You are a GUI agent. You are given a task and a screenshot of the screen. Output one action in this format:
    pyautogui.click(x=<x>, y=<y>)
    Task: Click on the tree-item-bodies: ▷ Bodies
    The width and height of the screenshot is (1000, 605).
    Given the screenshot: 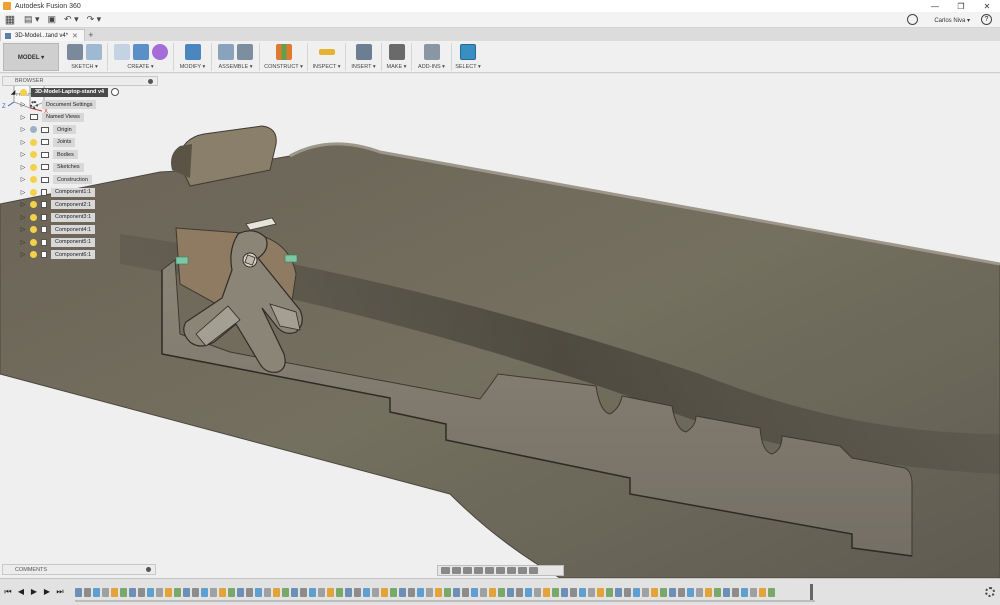 What is the action you would take?
    pyautogui.click(x=80, y=155)
    